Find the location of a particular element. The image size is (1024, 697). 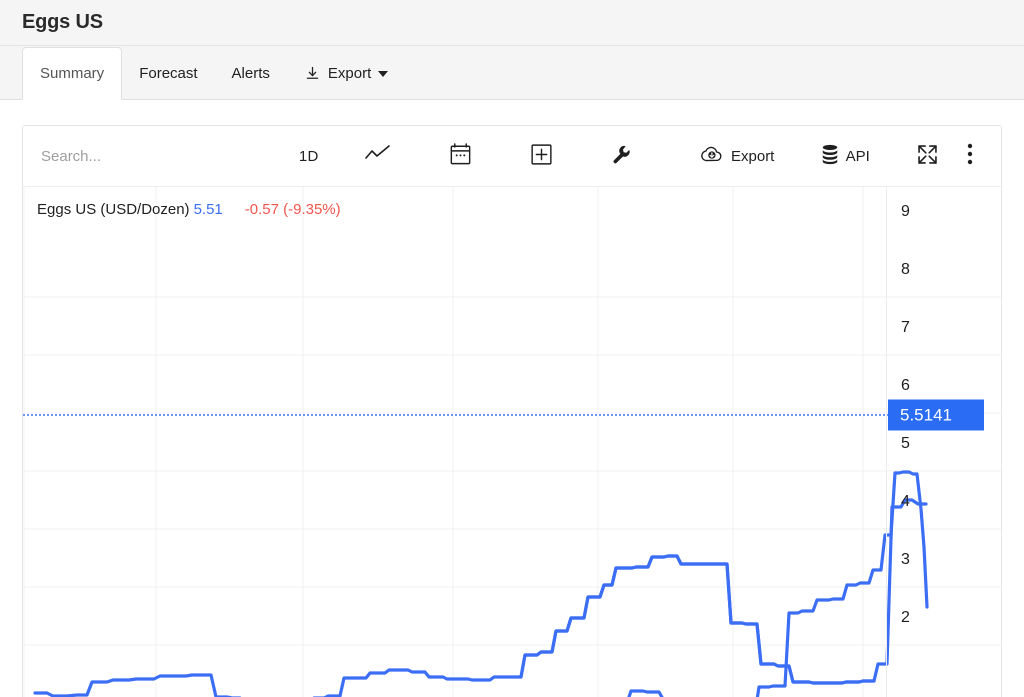

y-tick-5: 5 is located at coordinates (905, 443).